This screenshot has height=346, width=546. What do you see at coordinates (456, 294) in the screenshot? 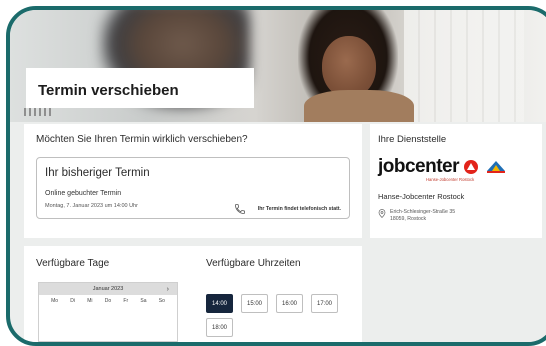
I see `empty-panel` at bounding box center [456, 294].